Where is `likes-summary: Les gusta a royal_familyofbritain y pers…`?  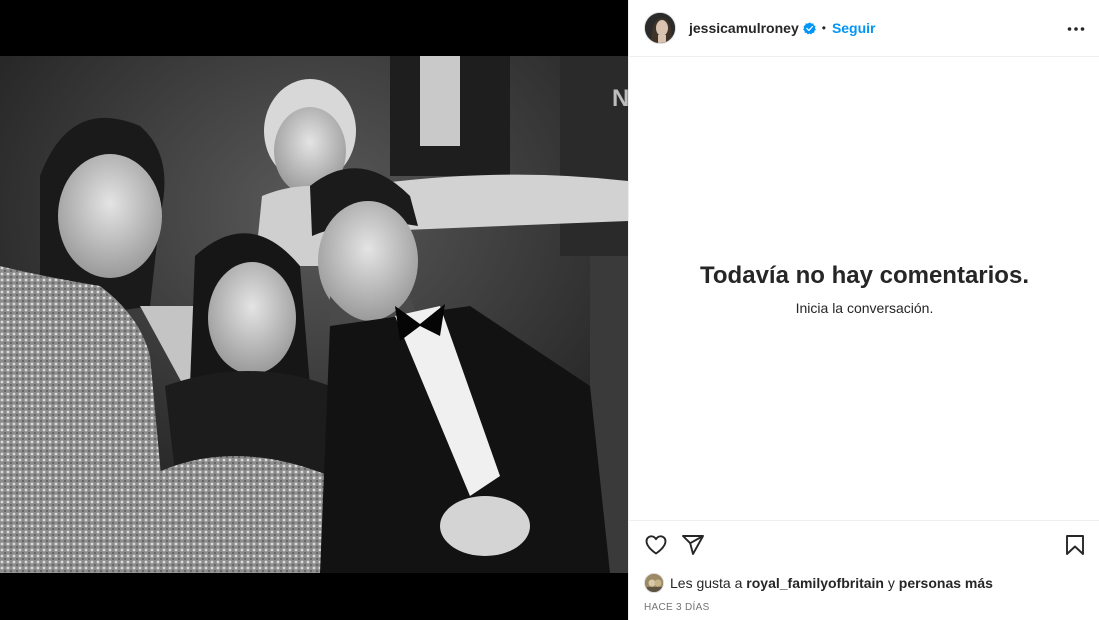
likes-summary: Les gusta a royal_familyofbritain y pers… is located at coordinates (818, 583).